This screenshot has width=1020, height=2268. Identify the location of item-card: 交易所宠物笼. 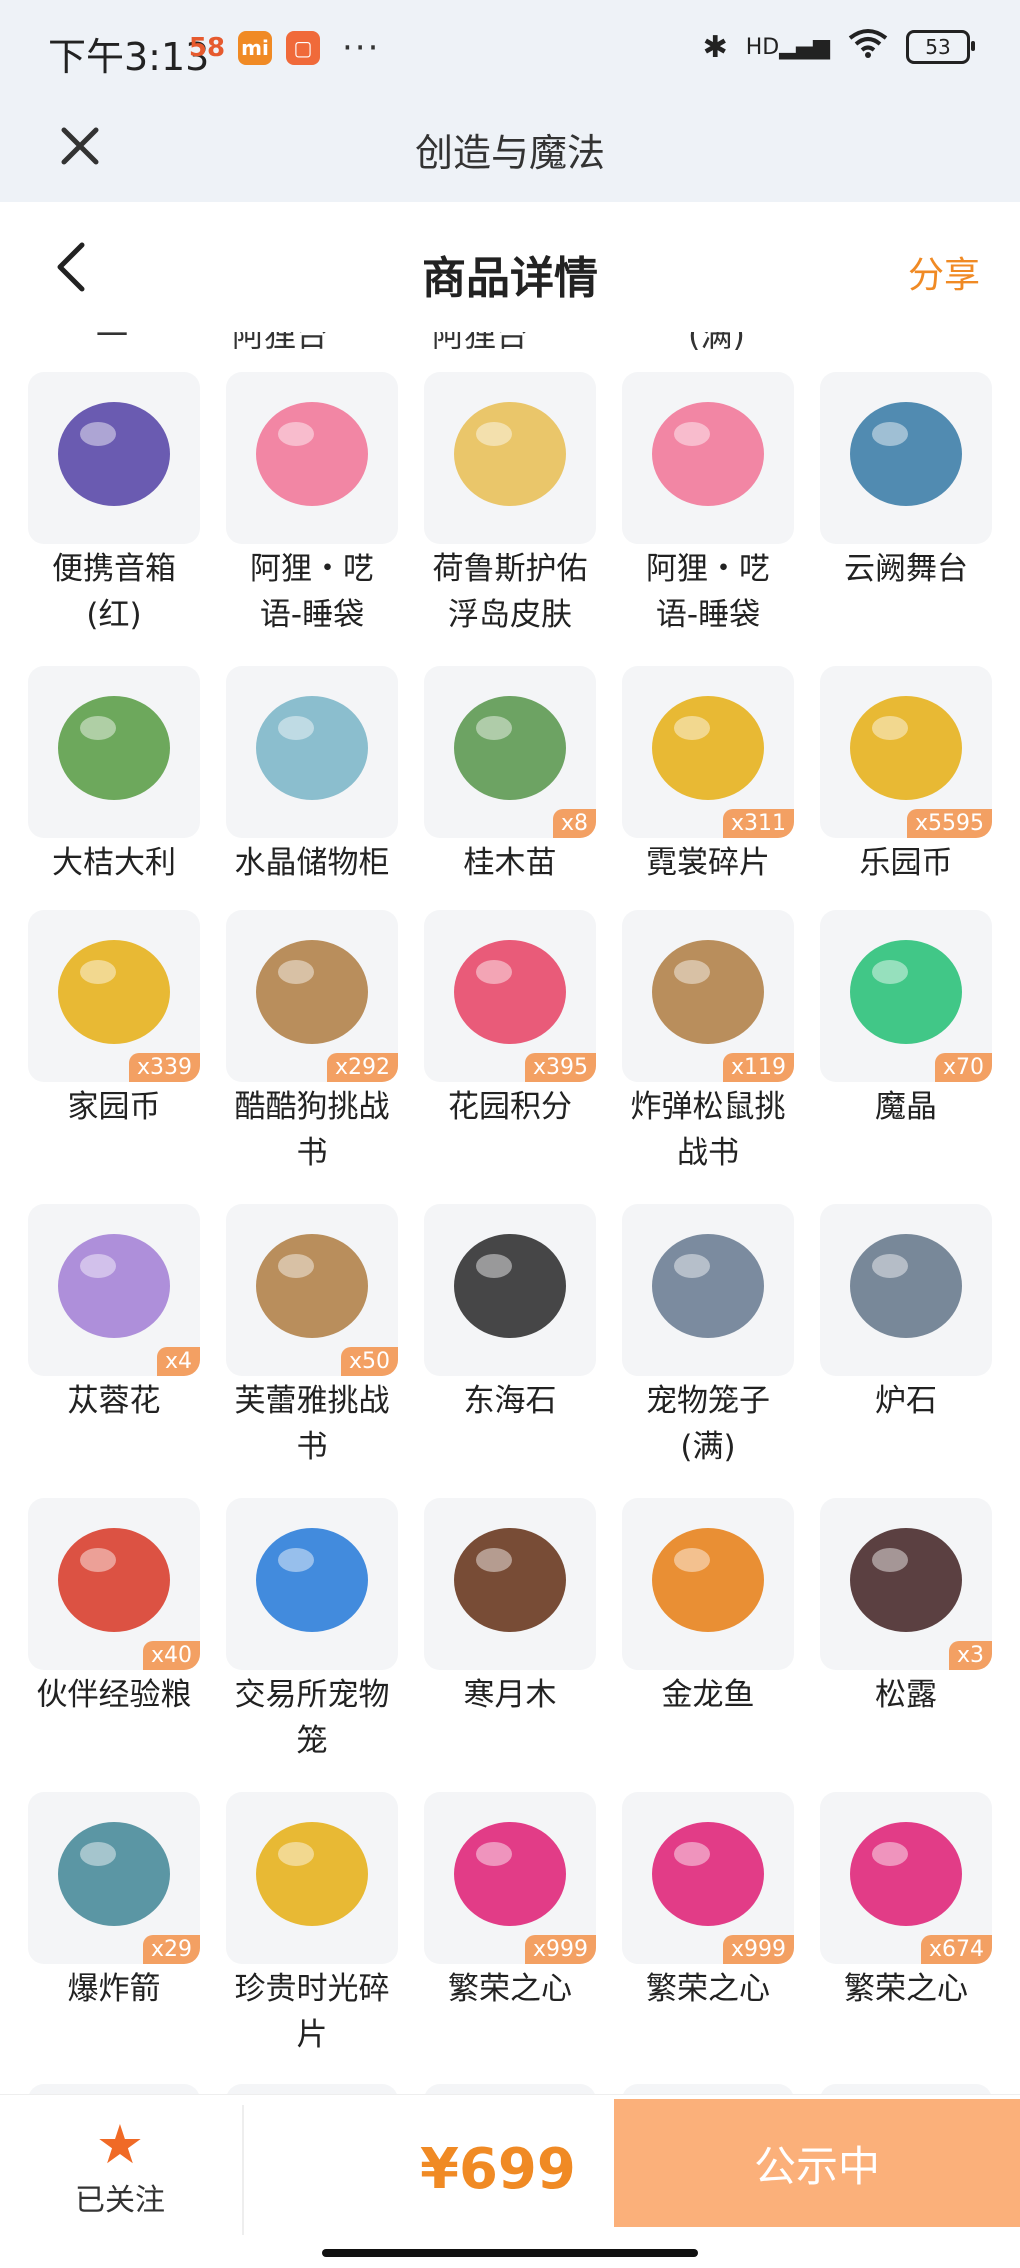
(314, 1631).